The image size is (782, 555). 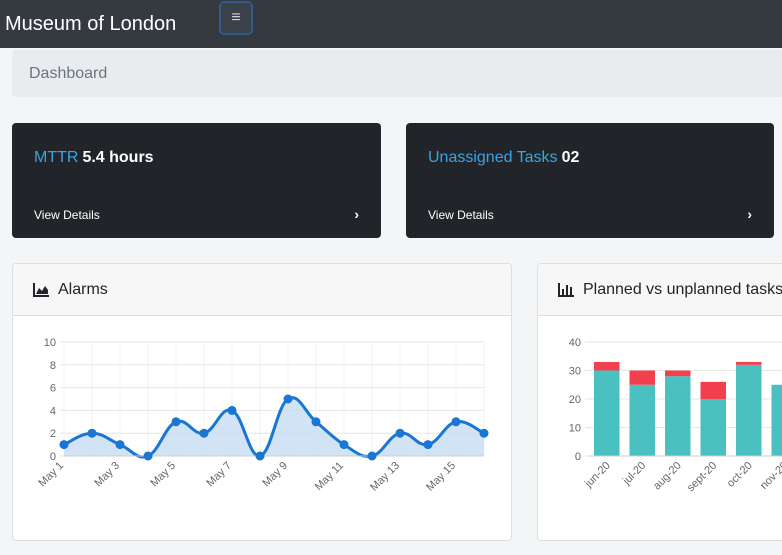 I want to click on x-tick-label: oct-20, so click(x=740, y=475).